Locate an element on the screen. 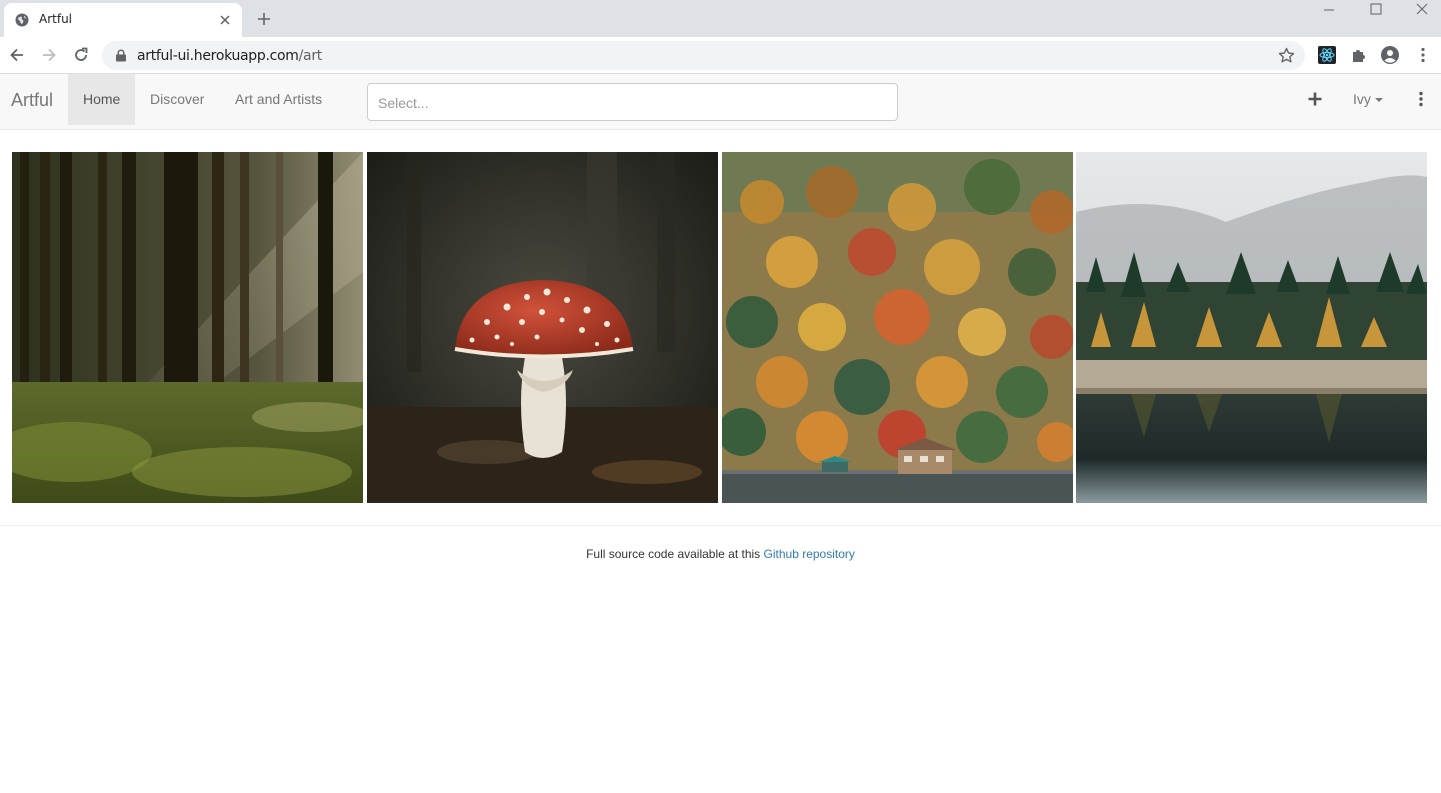  new-tab-icon is located at coordinates (264, 19).